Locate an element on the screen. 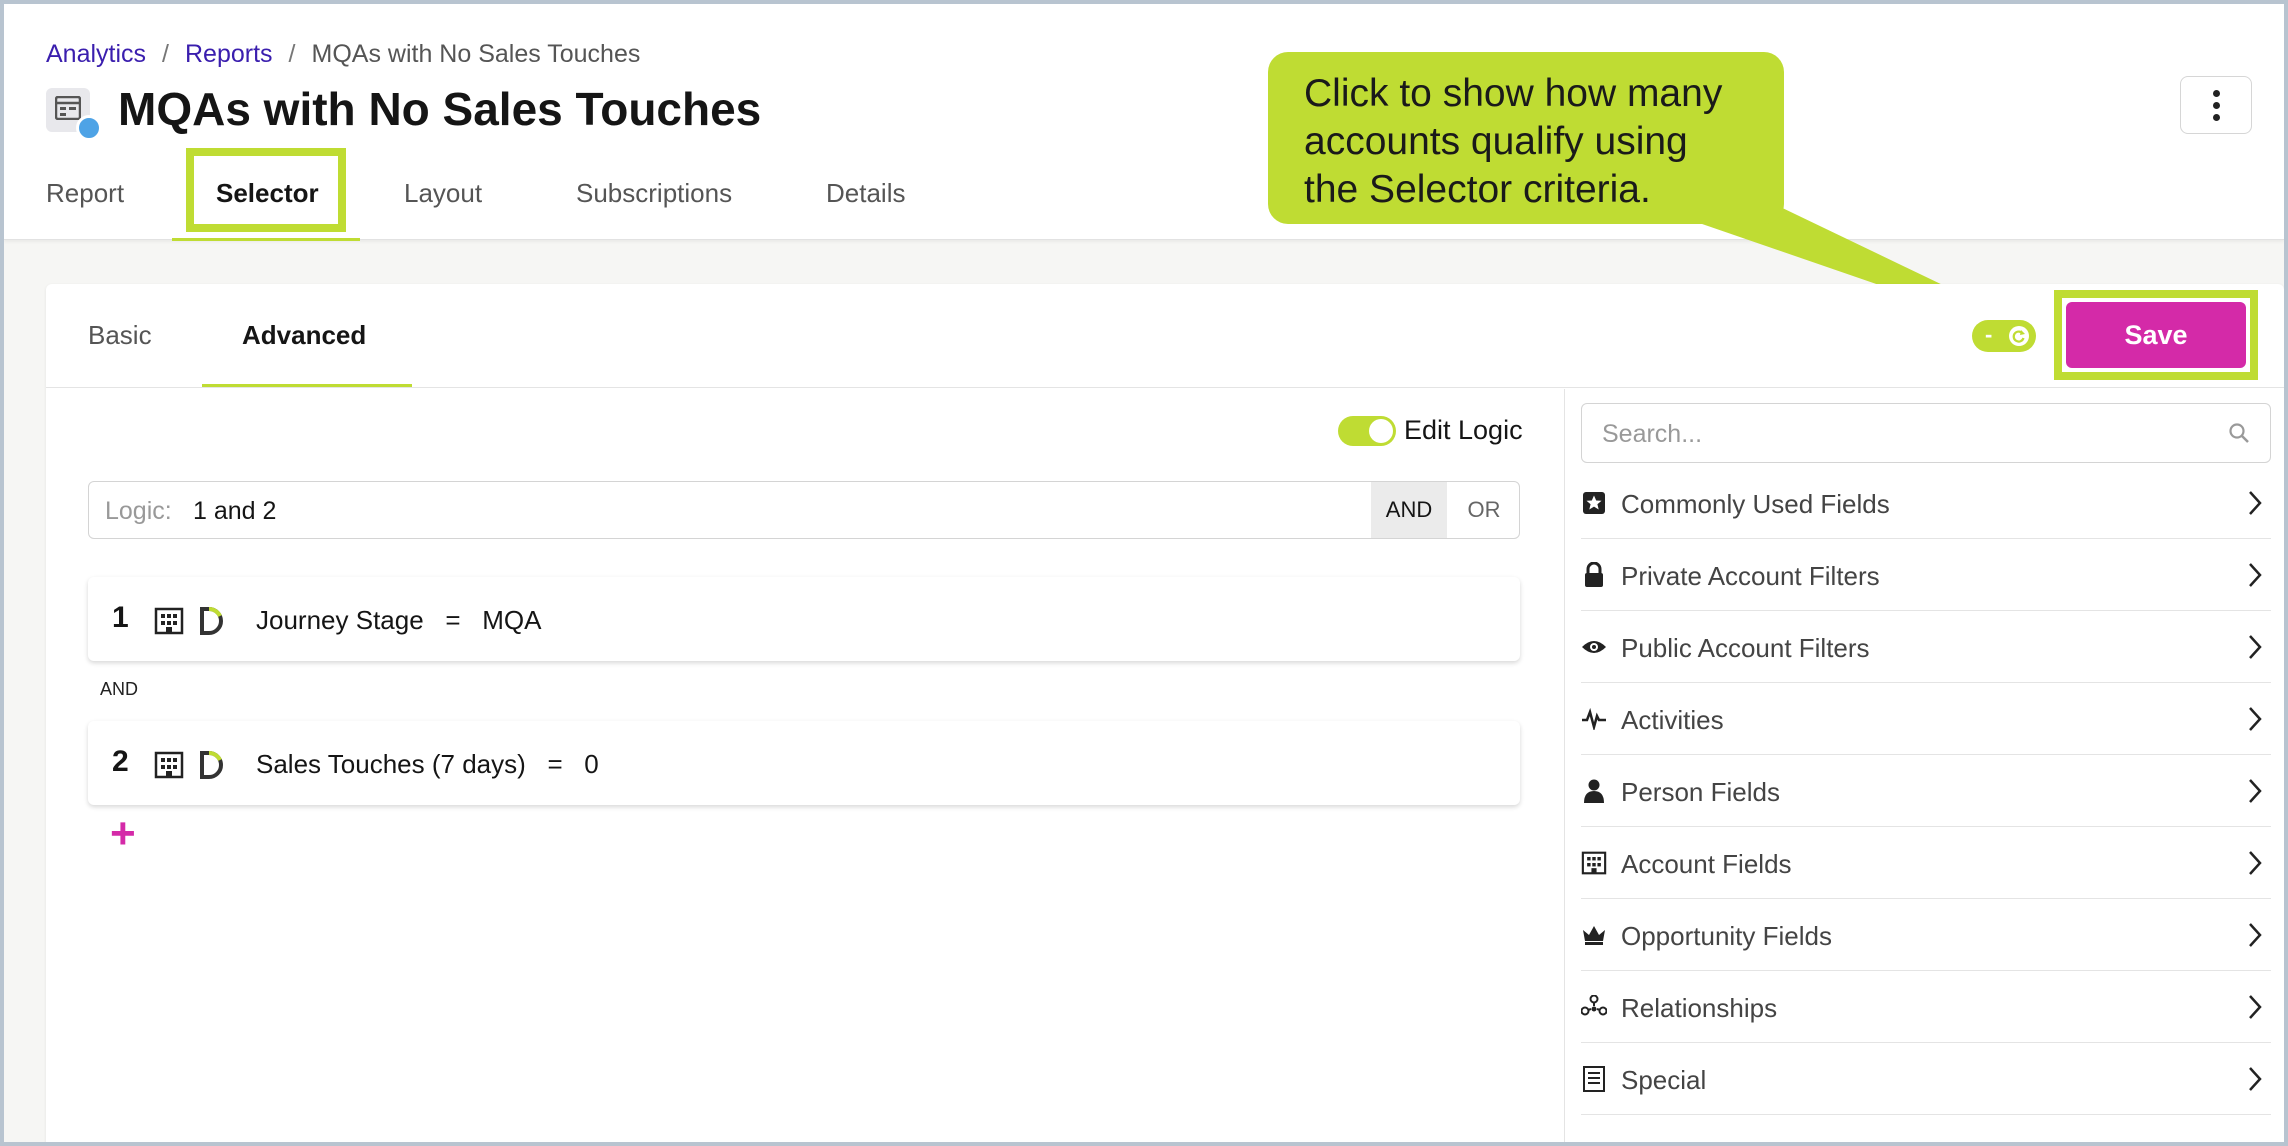 The height and width of the screenshot is (1146, 2288). category-label: Relationships is located at coordinates (1699, 1008).